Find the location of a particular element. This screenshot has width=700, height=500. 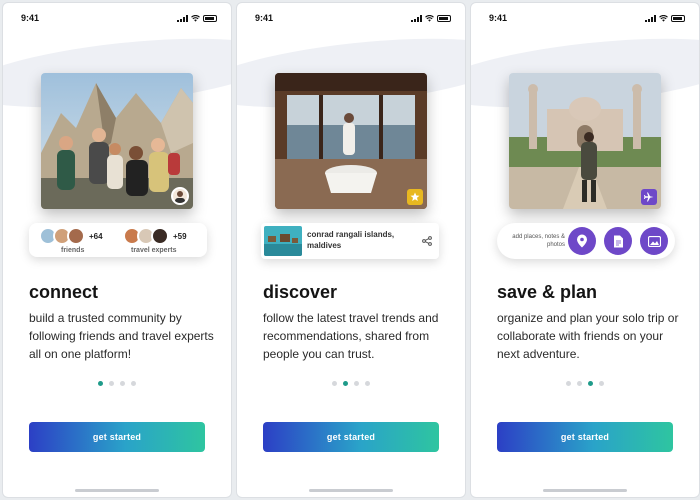

user-avatar-badge is located at coordinates (180, 196).